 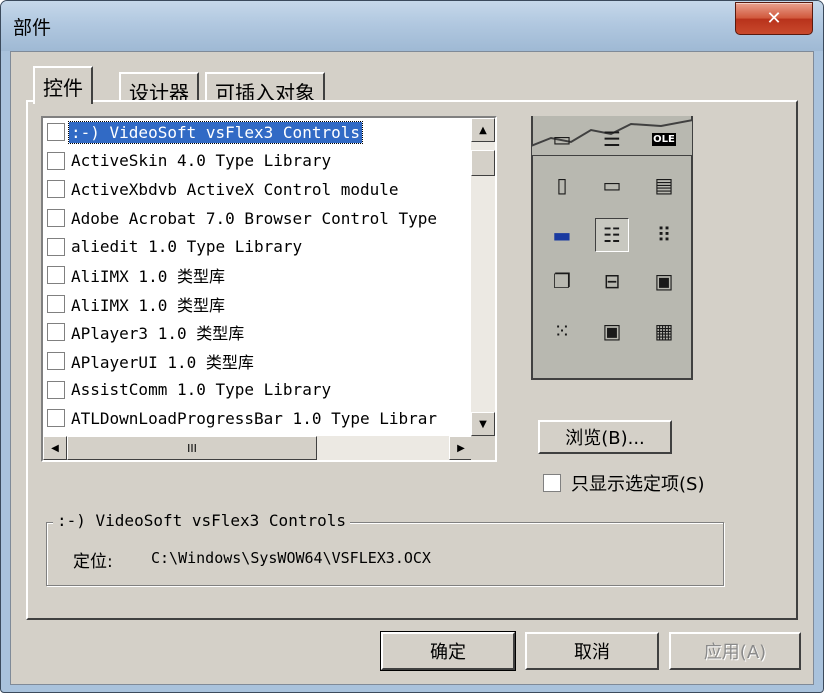 I want to click on toolbar-icon: ▤, so click(x=664, y=185).